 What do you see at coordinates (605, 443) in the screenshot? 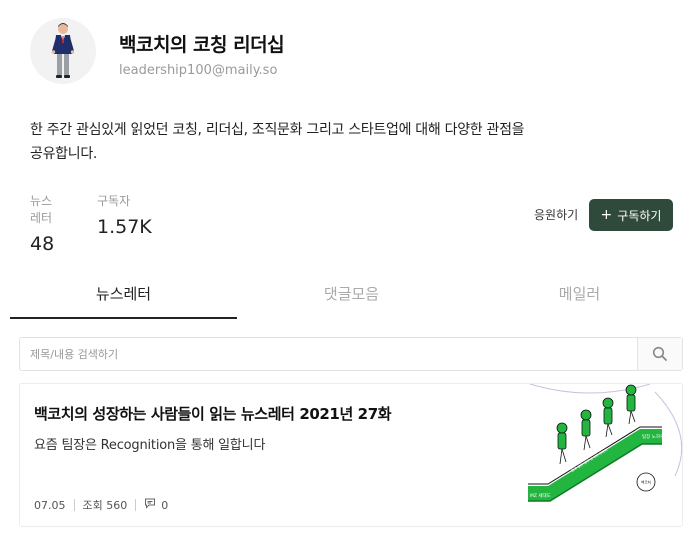
I see `post-thumbnail: MZ 세대도 알고 싶은 업무 방식에 대하여 팀장 노하우 백코치` at bounding box center [605, 443].